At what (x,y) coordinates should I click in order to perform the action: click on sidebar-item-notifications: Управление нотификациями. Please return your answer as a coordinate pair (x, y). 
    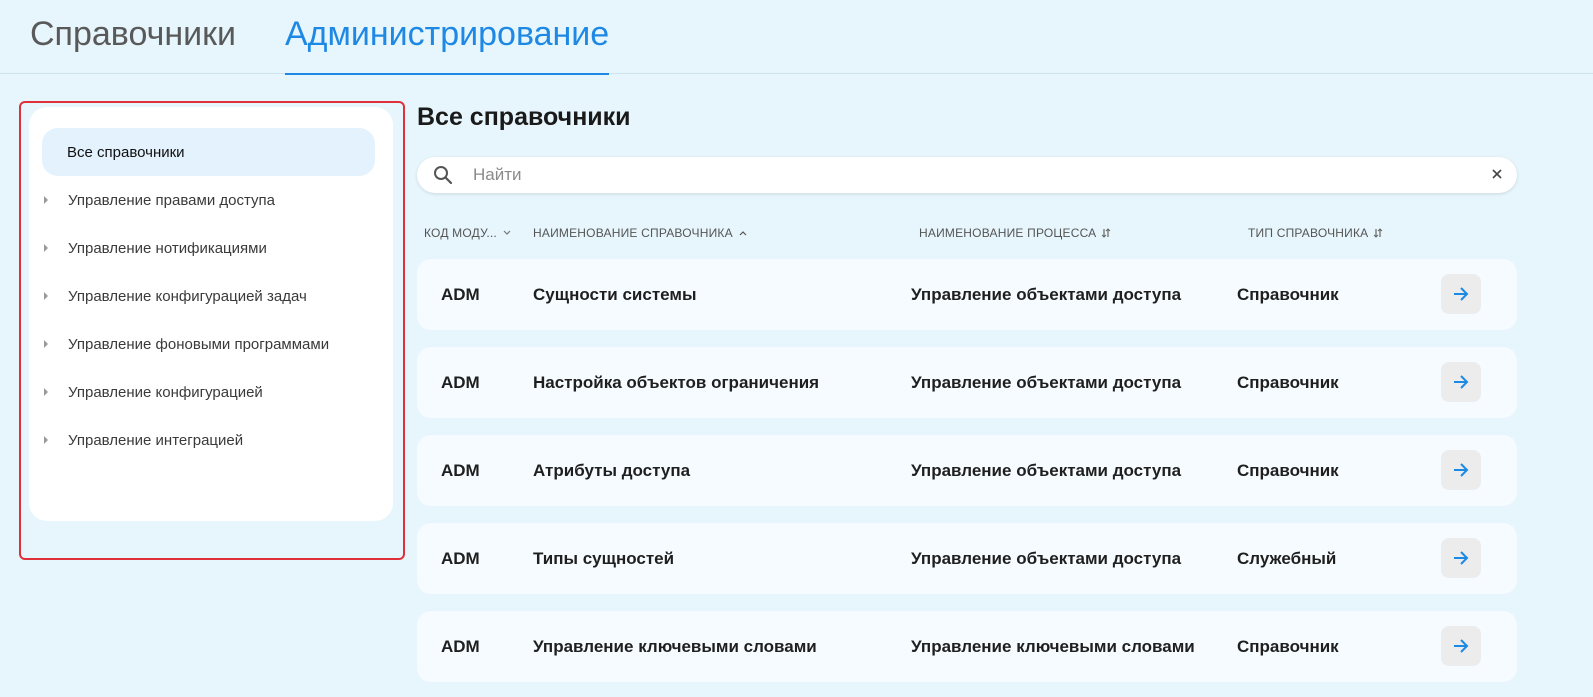
    Looking at the image, I should click on (211, 248).